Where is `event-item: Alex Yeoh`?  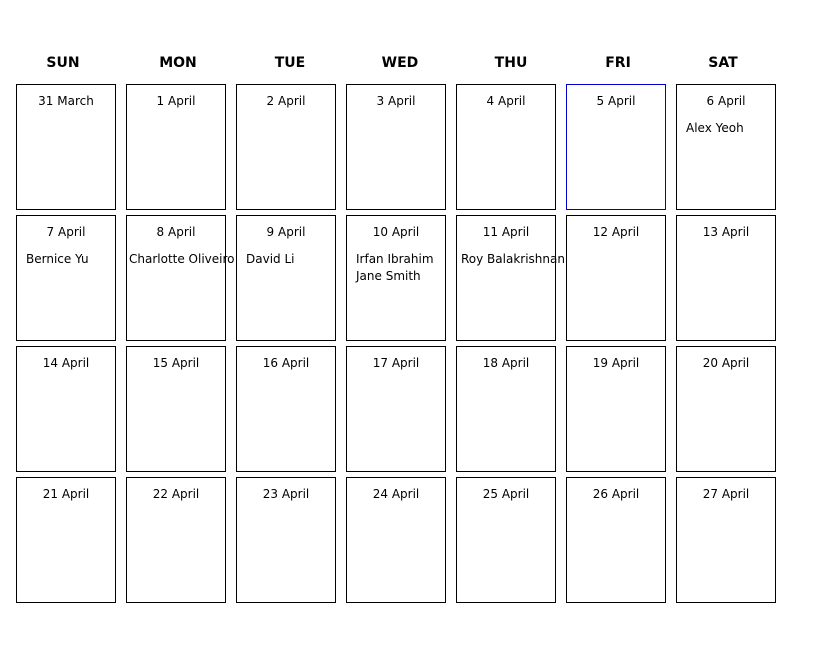
event-item: Alex Yeoh is located at coordinates (730, 128).